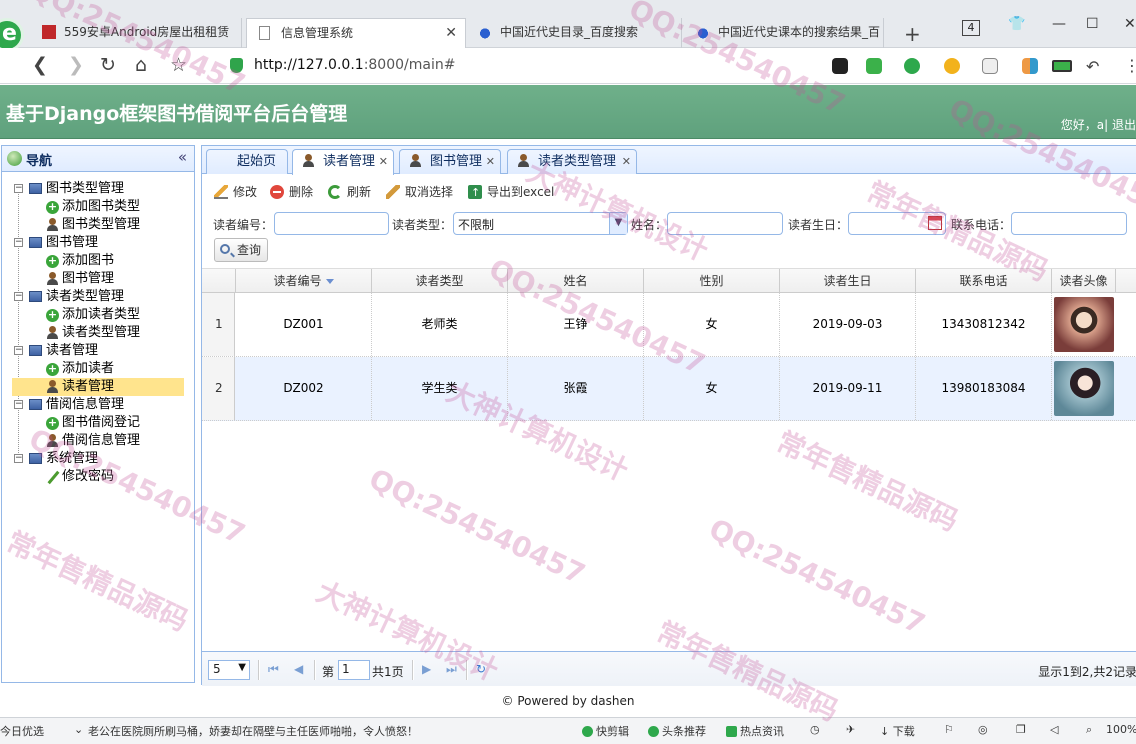 The width and height of the screenshot is (1136, 744). Describe the element at coordinates (440, 281) in the screenshot. I see `column-header-reader-type: 读者类型` at that location.